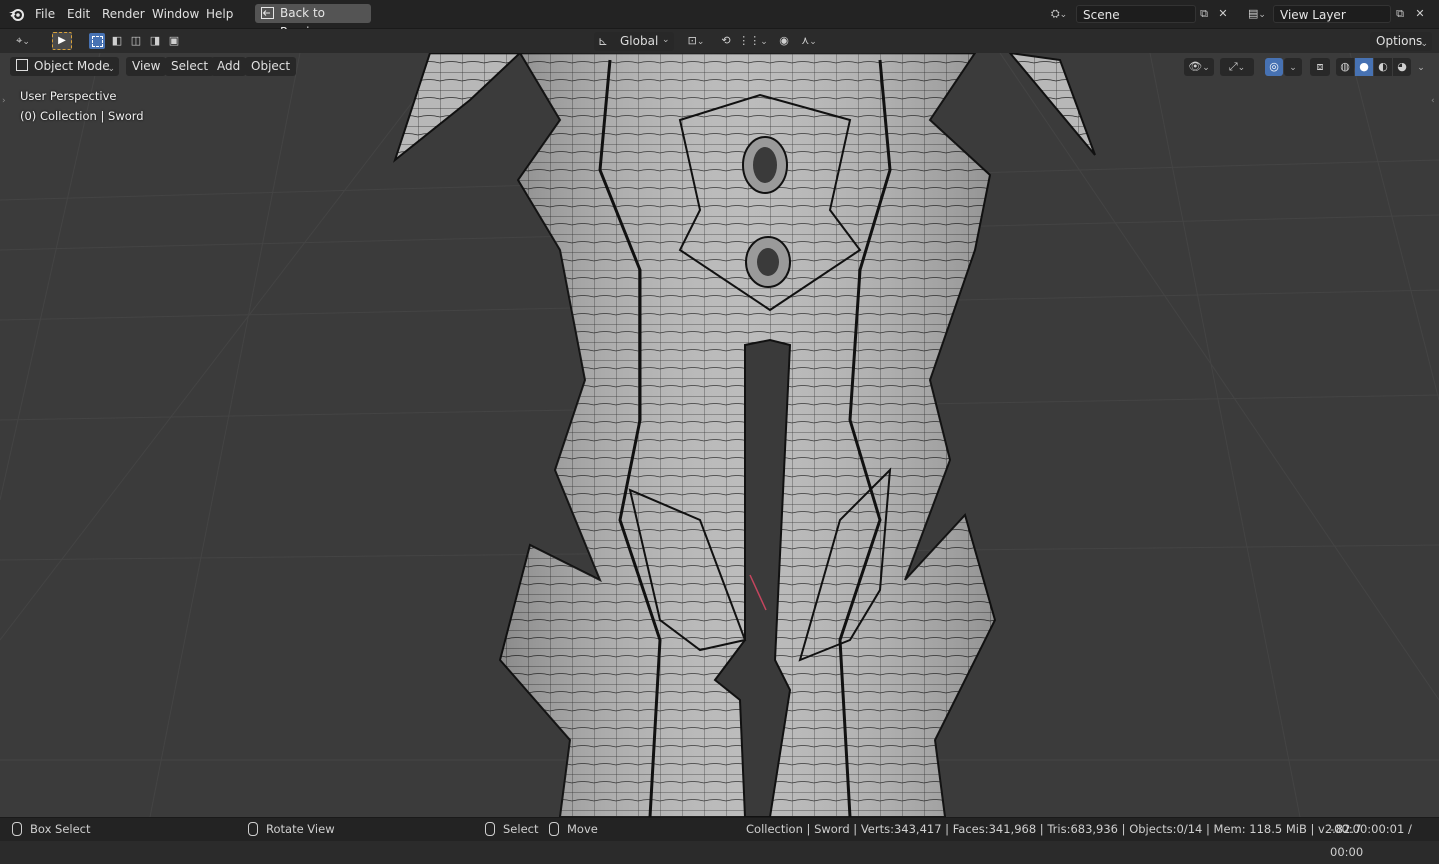 The width and height of the screenshot is (1439, 864). What do you see at coordinates (1364, 67) in the screenshot?
I see `solid-shading-icon: ●` at bounding box center [1364, 67].